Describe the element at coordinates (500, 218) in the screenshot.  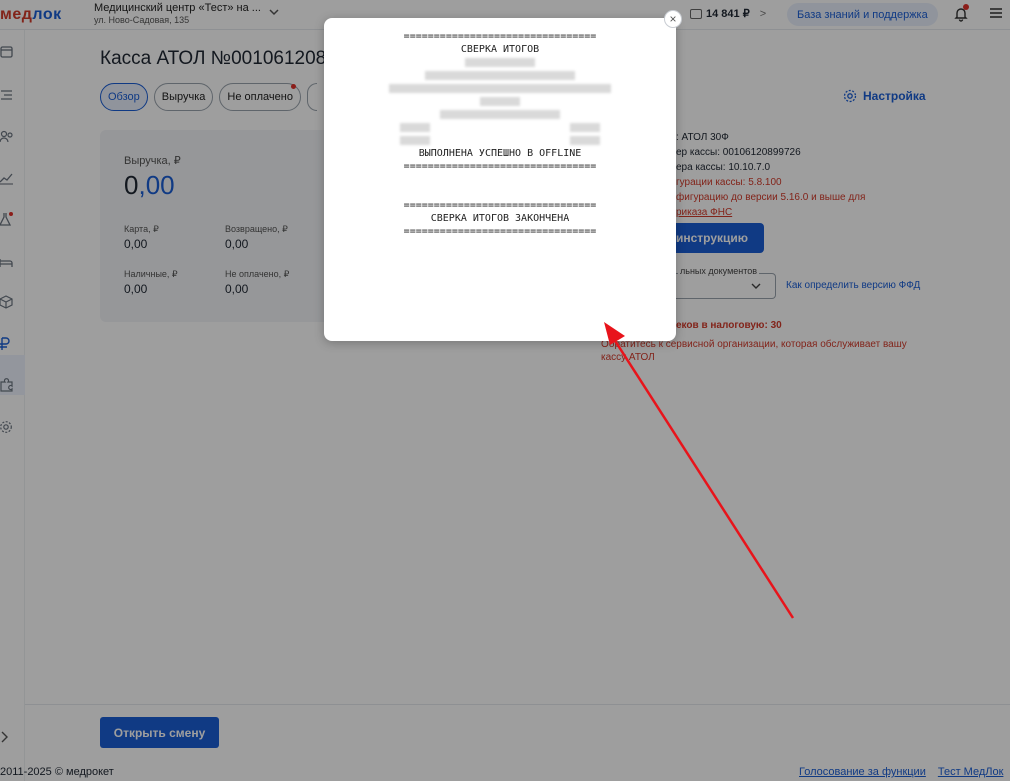
I see `receipt-end: СВЕРКА ИТОГОВ ЗАКОНЧЕНА` at that location.